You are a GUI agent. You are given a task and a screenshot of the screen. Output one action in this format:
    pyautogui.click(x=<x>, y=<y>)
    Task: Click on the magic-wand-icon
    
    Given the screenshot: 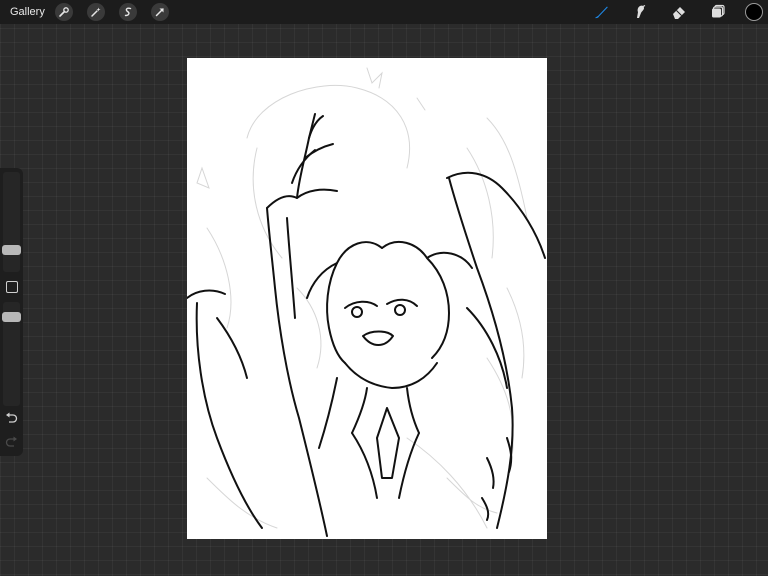 What is the action you would take?
    pyautogui.click(x=96, y=12)
    